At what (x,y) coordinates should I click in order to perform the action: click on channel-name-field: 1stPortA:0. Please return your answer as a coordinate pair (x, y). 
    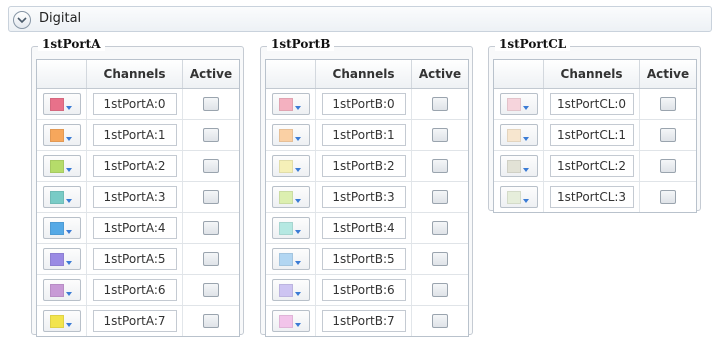
    Looking at the image, I should click on (134, 104).